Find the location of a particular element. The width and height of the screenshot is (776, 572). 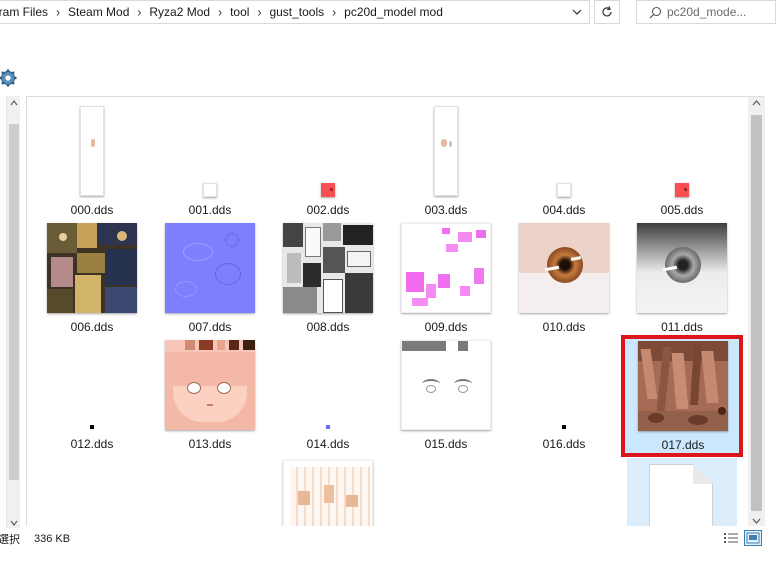

file-item: 009.dds is located at coordinates (446, 278).